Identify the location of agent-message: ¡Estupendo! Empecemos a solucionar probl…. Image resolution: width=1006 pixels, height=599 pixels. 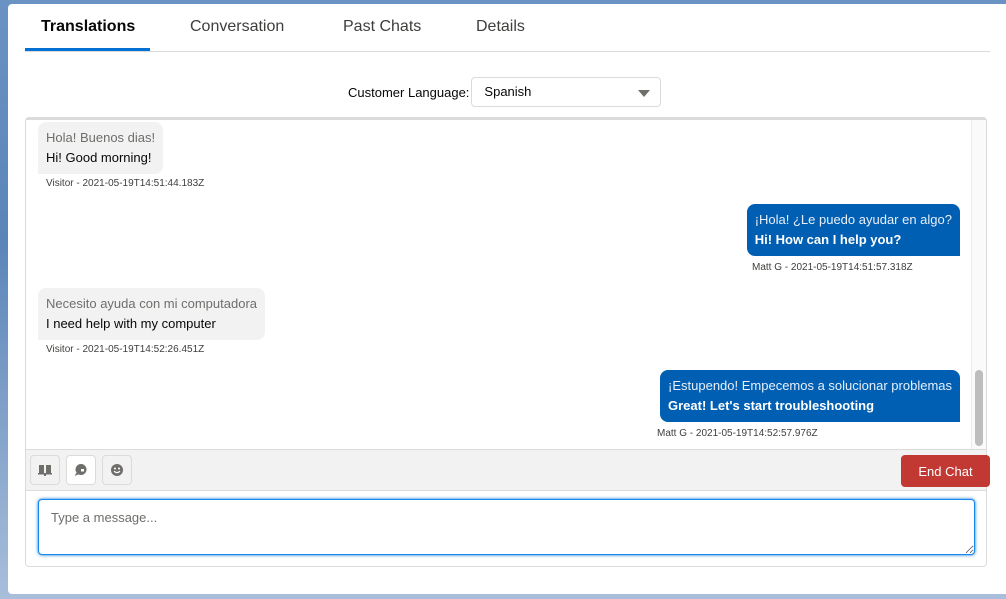
(810, 396).